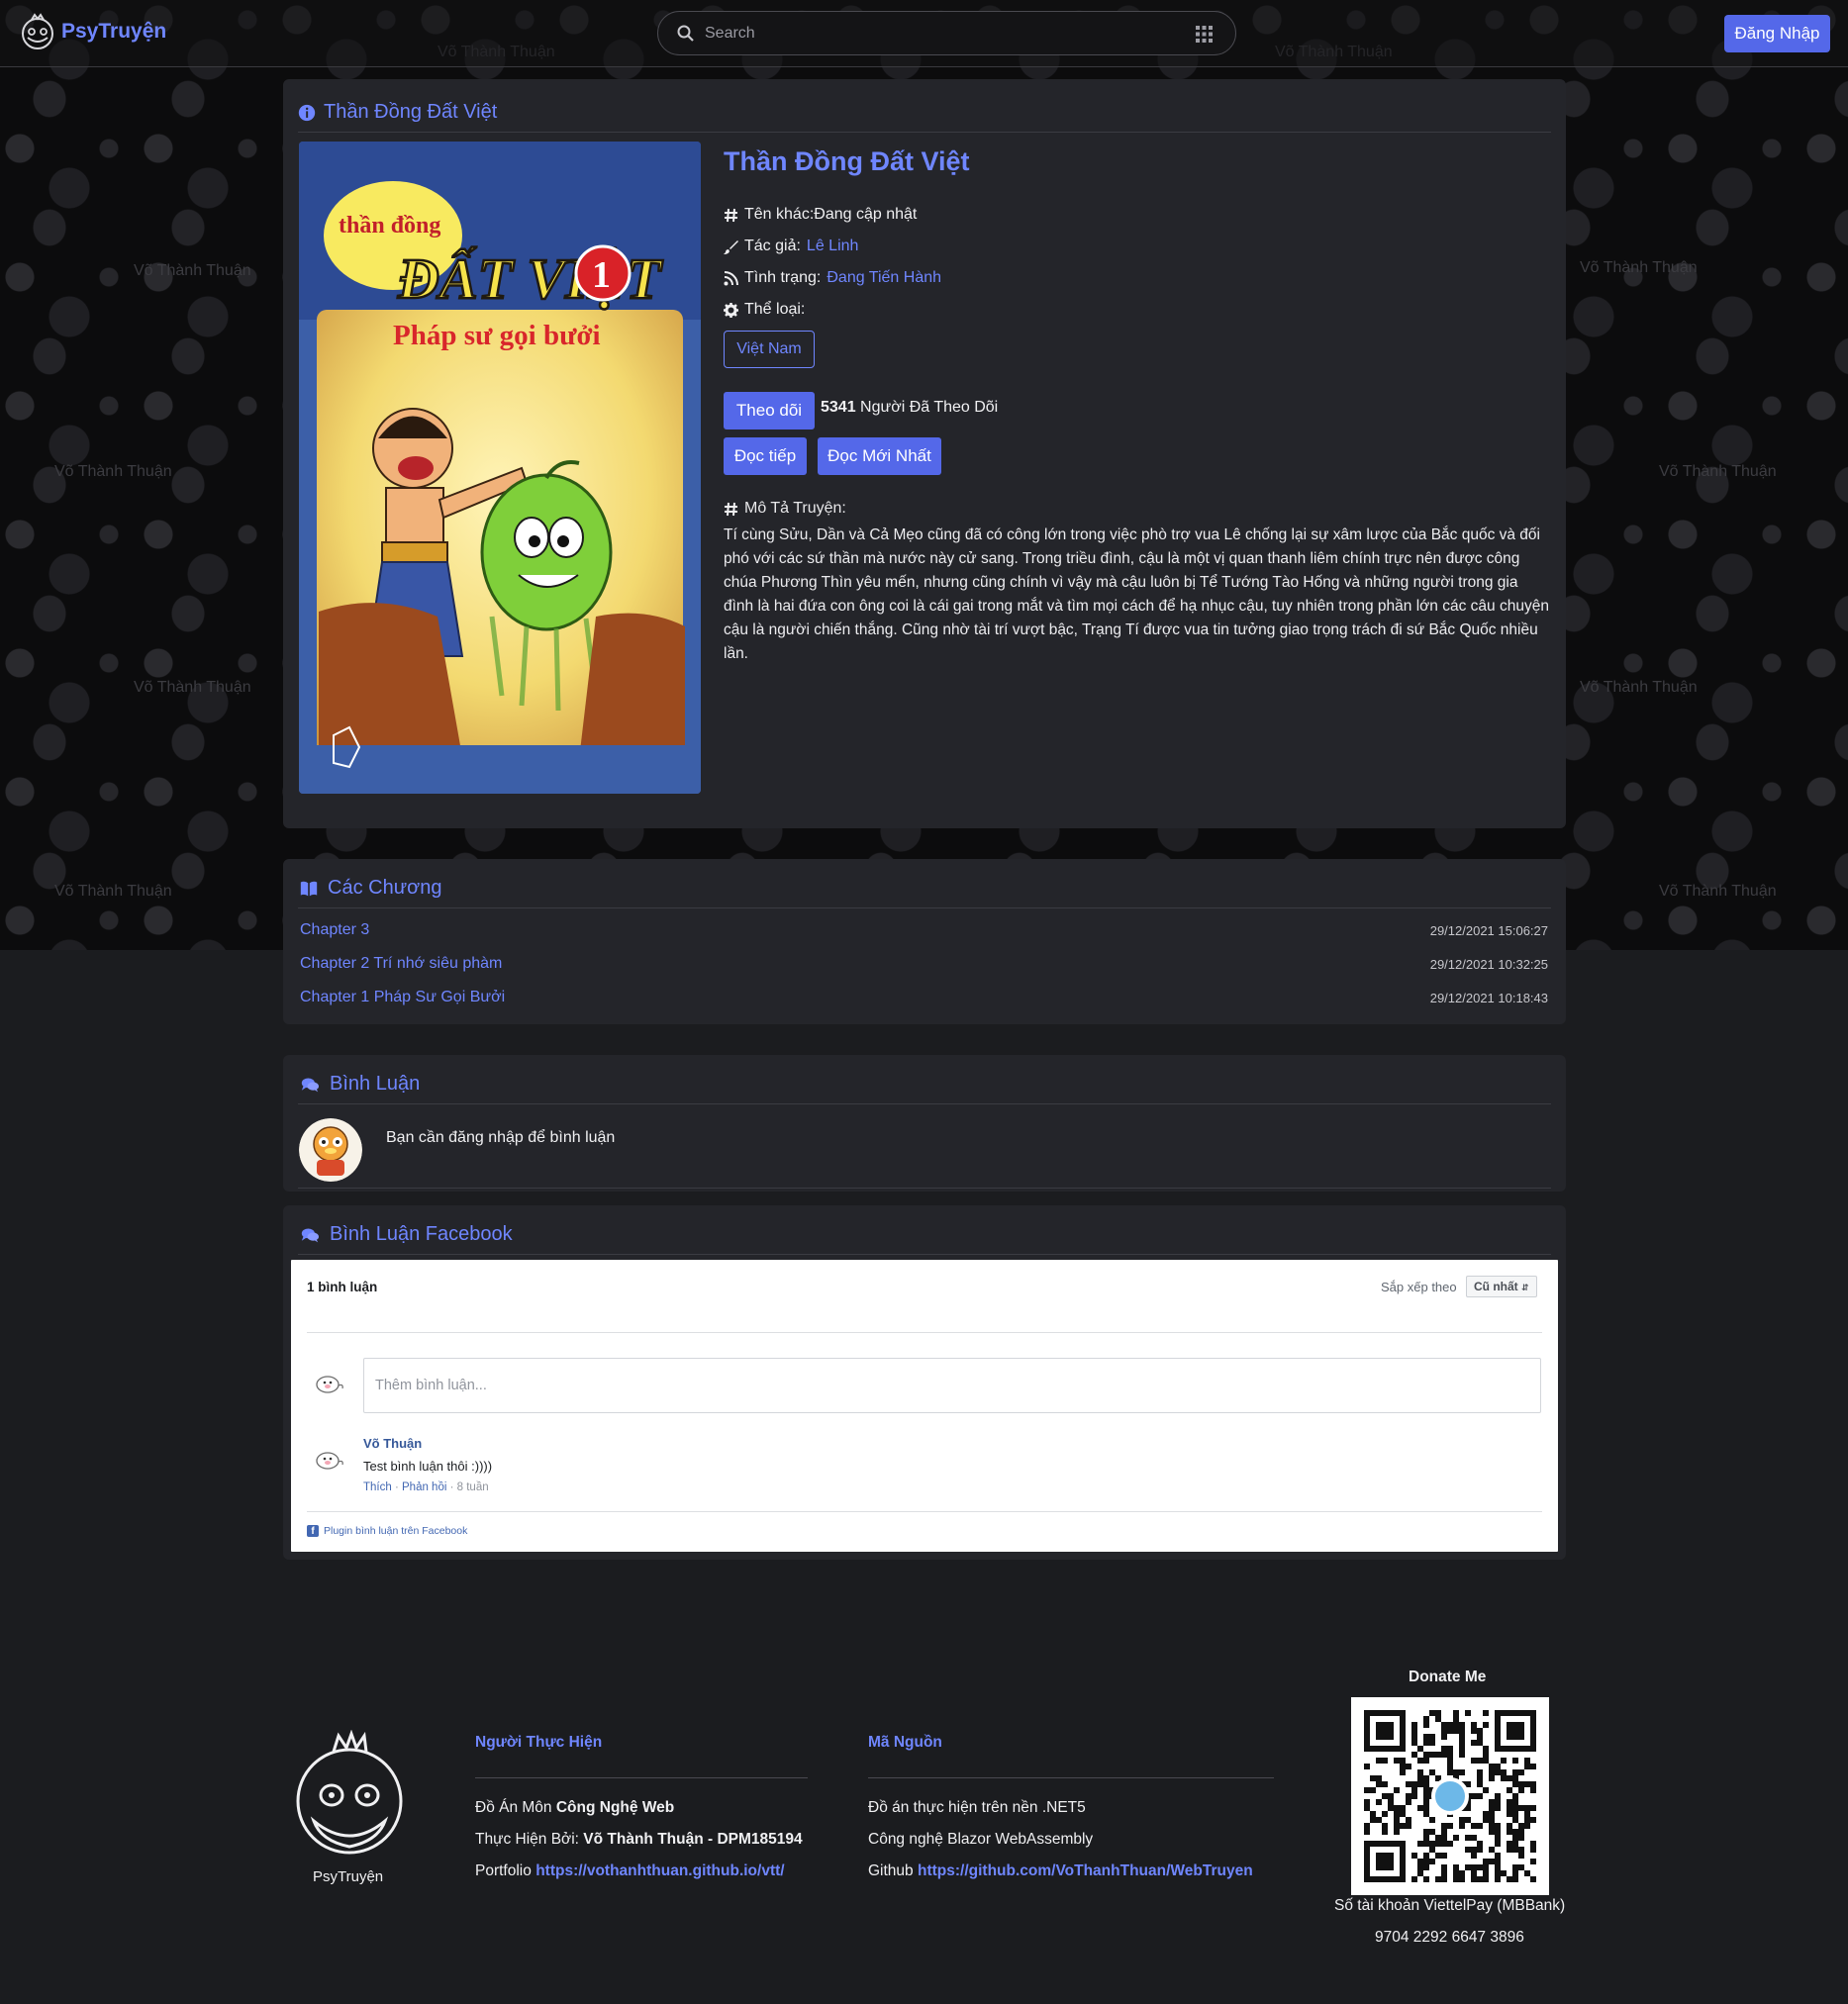 The height and width of the screenshot is (2004, 1848). Describe the element at coordinates (309, 889) in the screenshot. I see `book-open-icon` at that location.